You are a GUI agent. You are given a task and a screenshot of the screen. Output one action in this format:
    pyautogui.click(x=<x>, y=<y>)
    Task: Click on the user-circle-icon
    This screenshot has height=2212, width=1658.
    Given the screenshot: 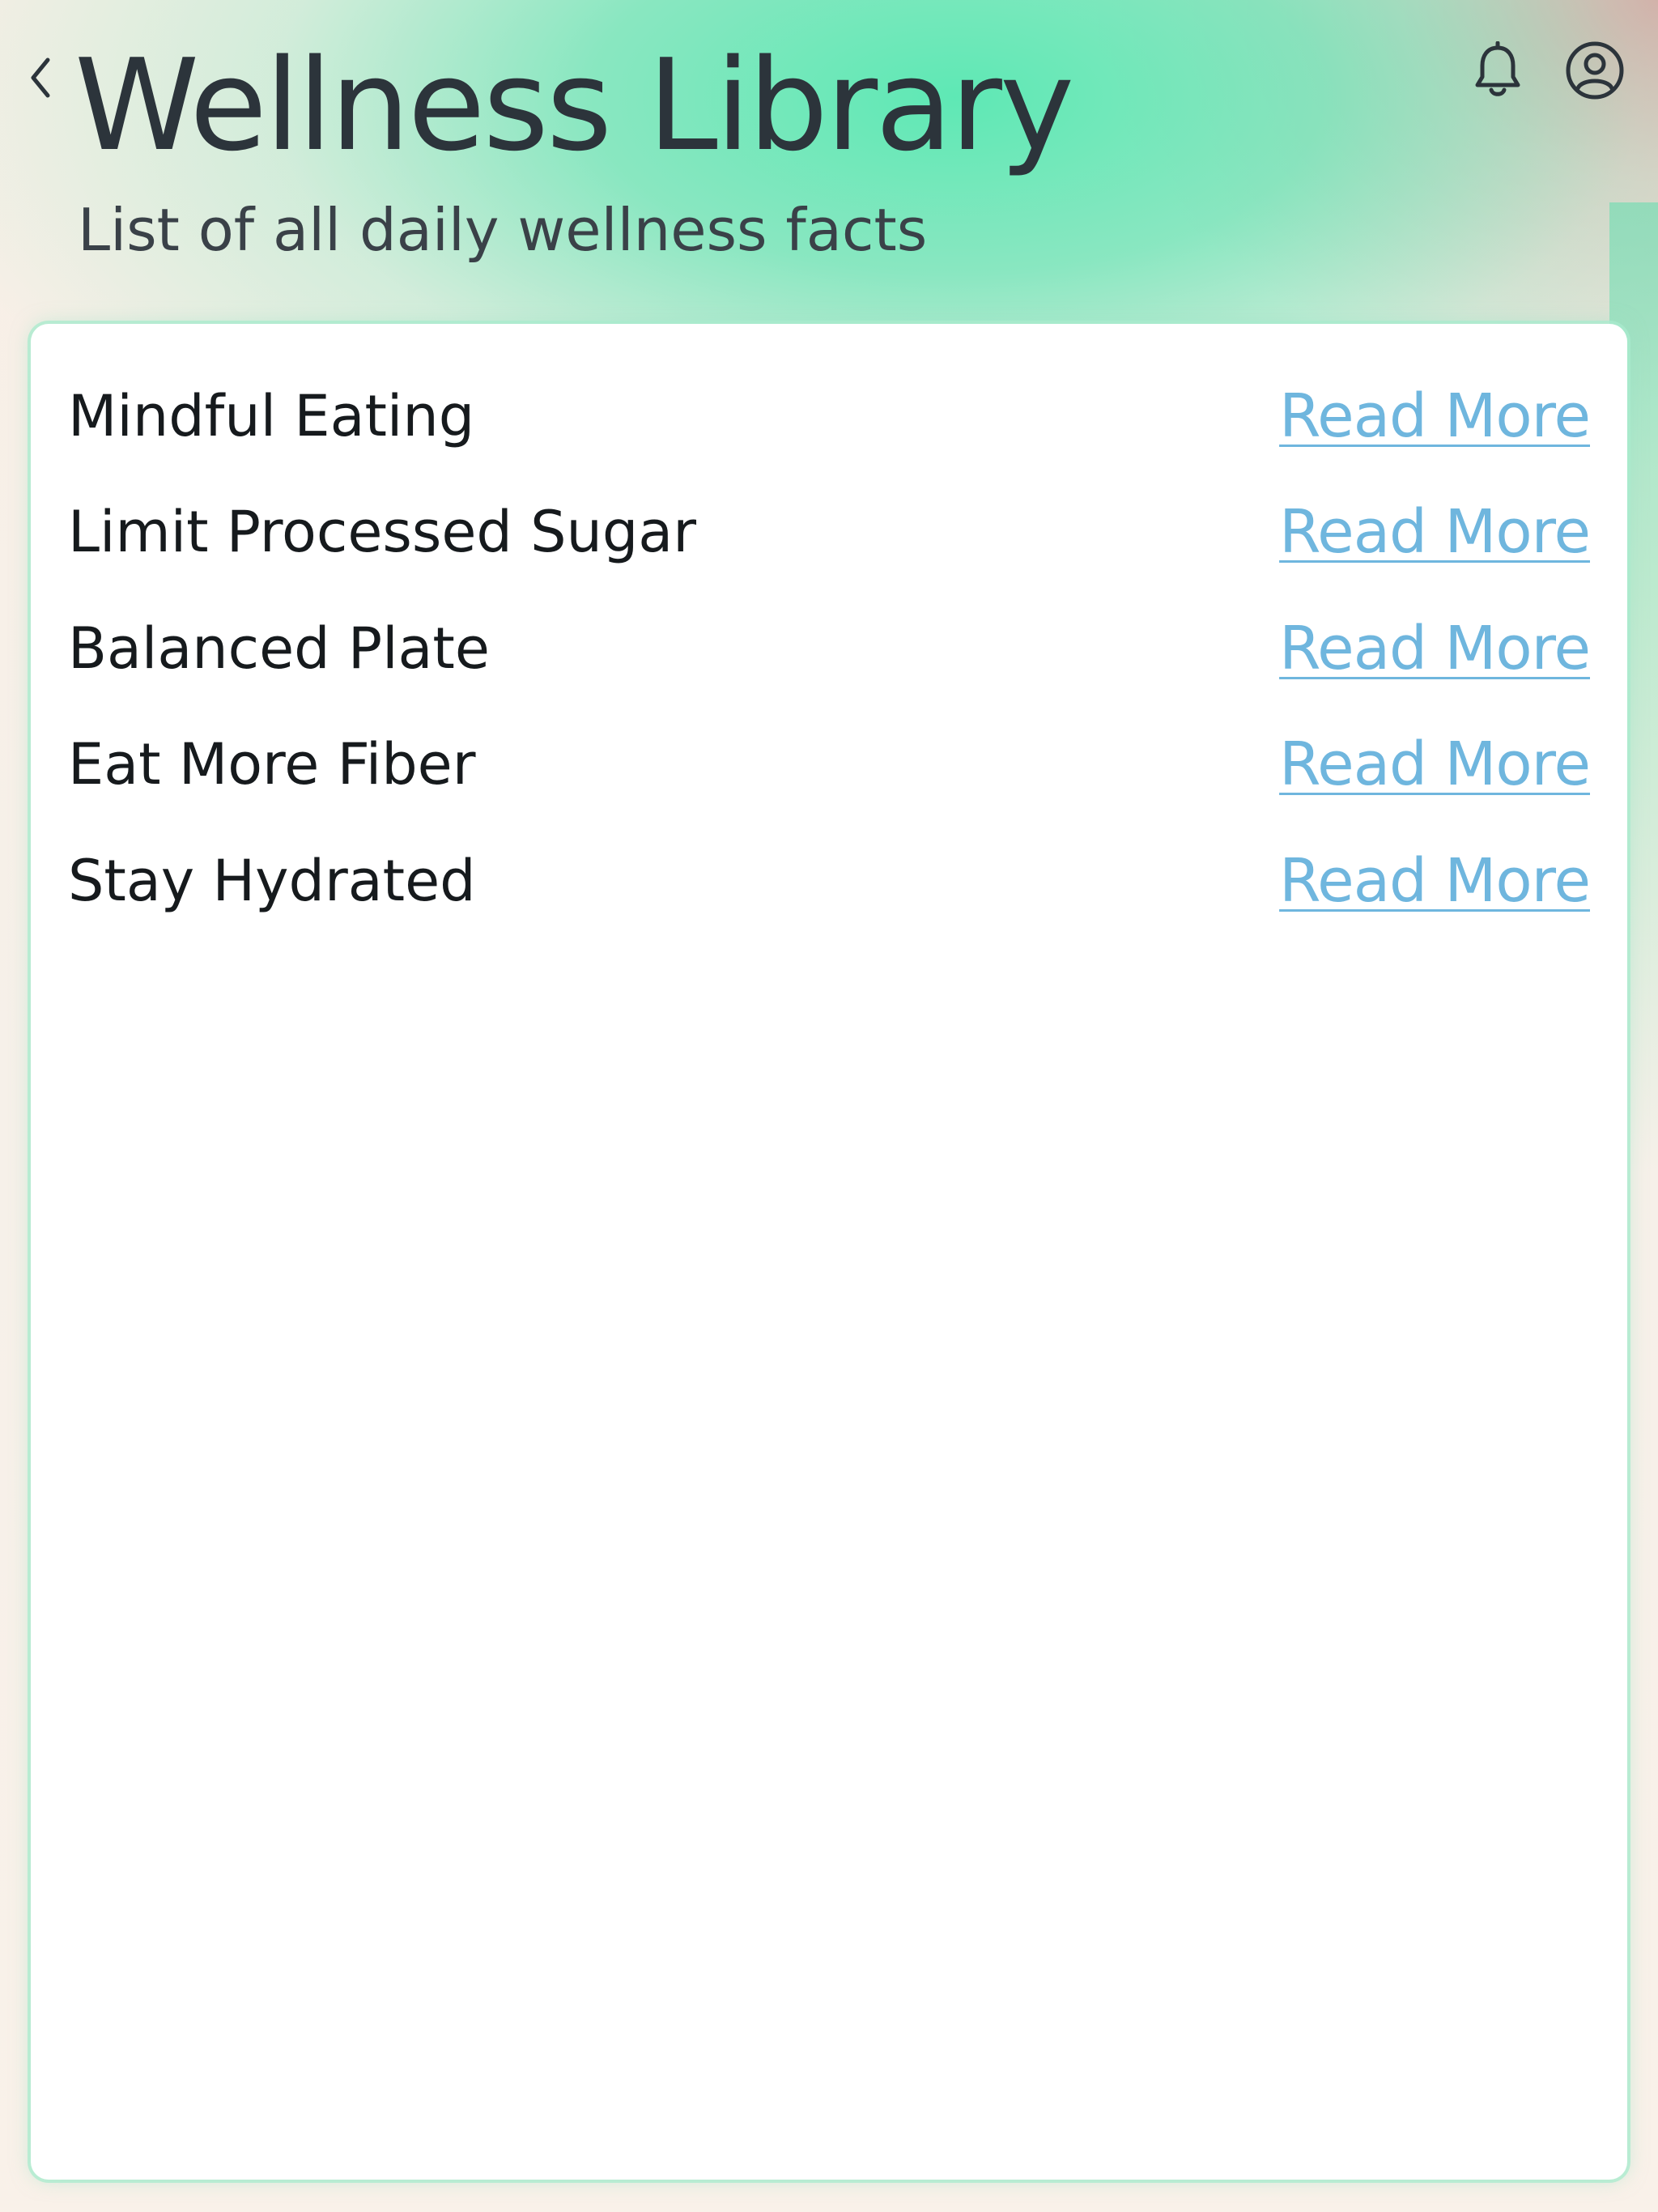 What is the action you would take?
    pyautogui.click(x=1595, y=72)
    